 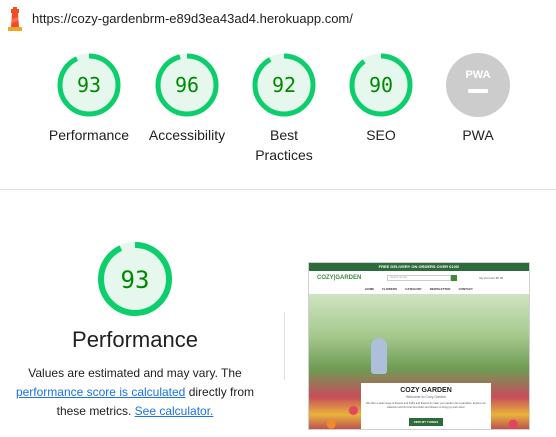 What do you see at coordinates (339, 277) in the screenshot?
I see `shot-logo: COZY|GARDEN` at bounding box center [339, 277].